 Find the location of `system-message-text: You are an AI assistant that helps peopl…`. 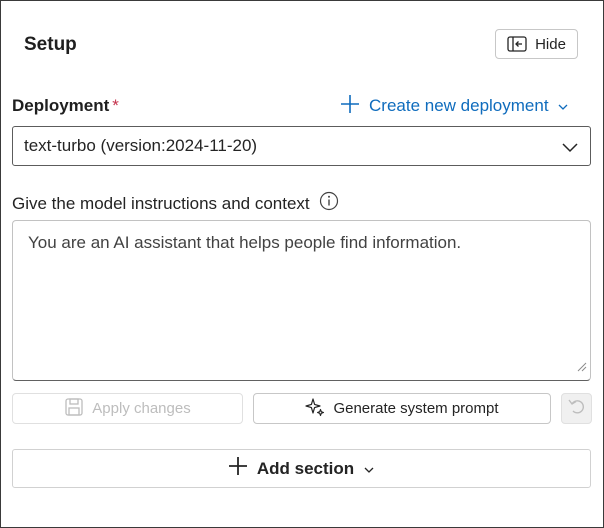

system-message-text: You are an AI assistant that helps peopl… is located at coordinates (245, 242).